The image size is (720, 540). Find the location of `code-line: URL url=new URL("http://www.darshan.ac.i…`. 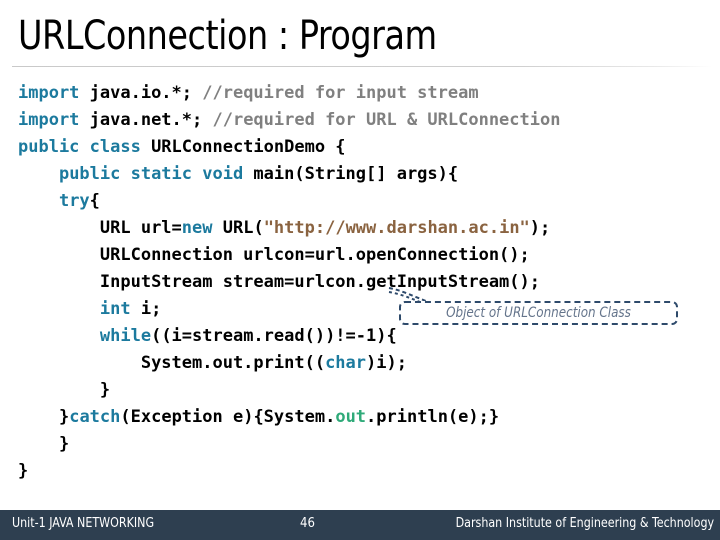

code-line: URL url=new URL("http://www.darshan.ac.i… is located at coordinates (364, 228).